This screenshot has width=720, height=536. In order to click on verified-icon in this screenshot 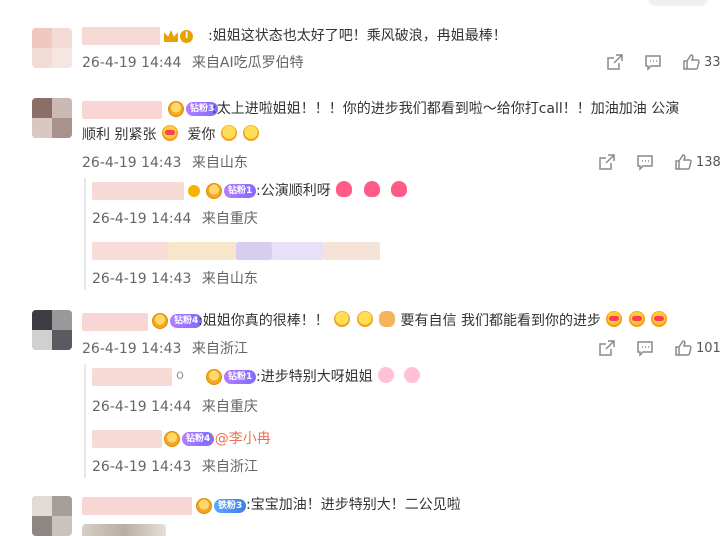, I will do `click(194, 191)`.